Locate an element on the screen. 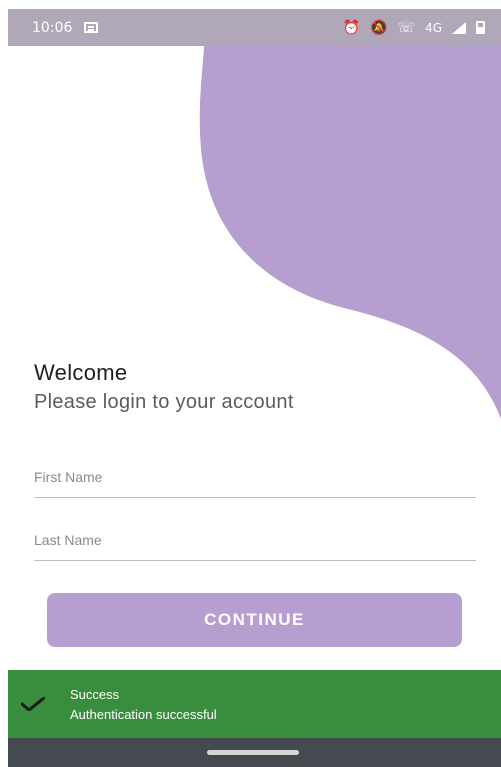  snackbar-title: Success is located at coordinates (95, 694).